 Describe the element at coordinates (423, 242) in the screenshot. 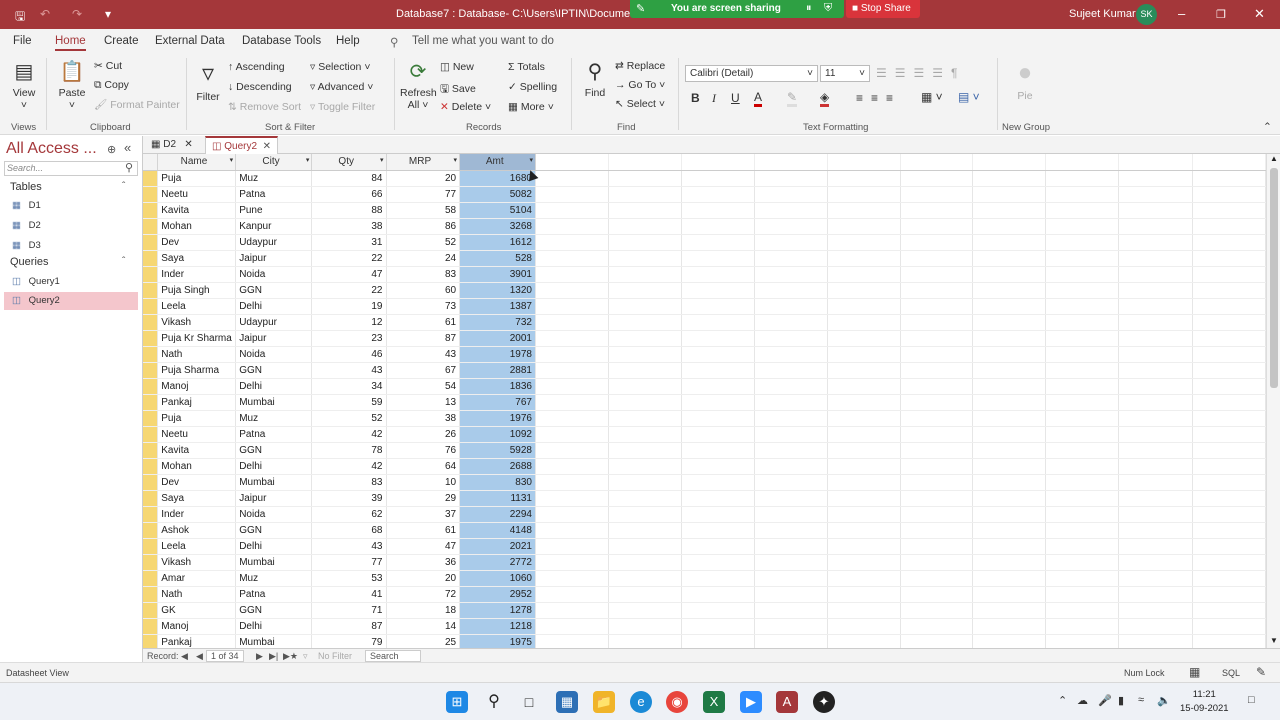

I see `cell-mrp: 52` at that location.